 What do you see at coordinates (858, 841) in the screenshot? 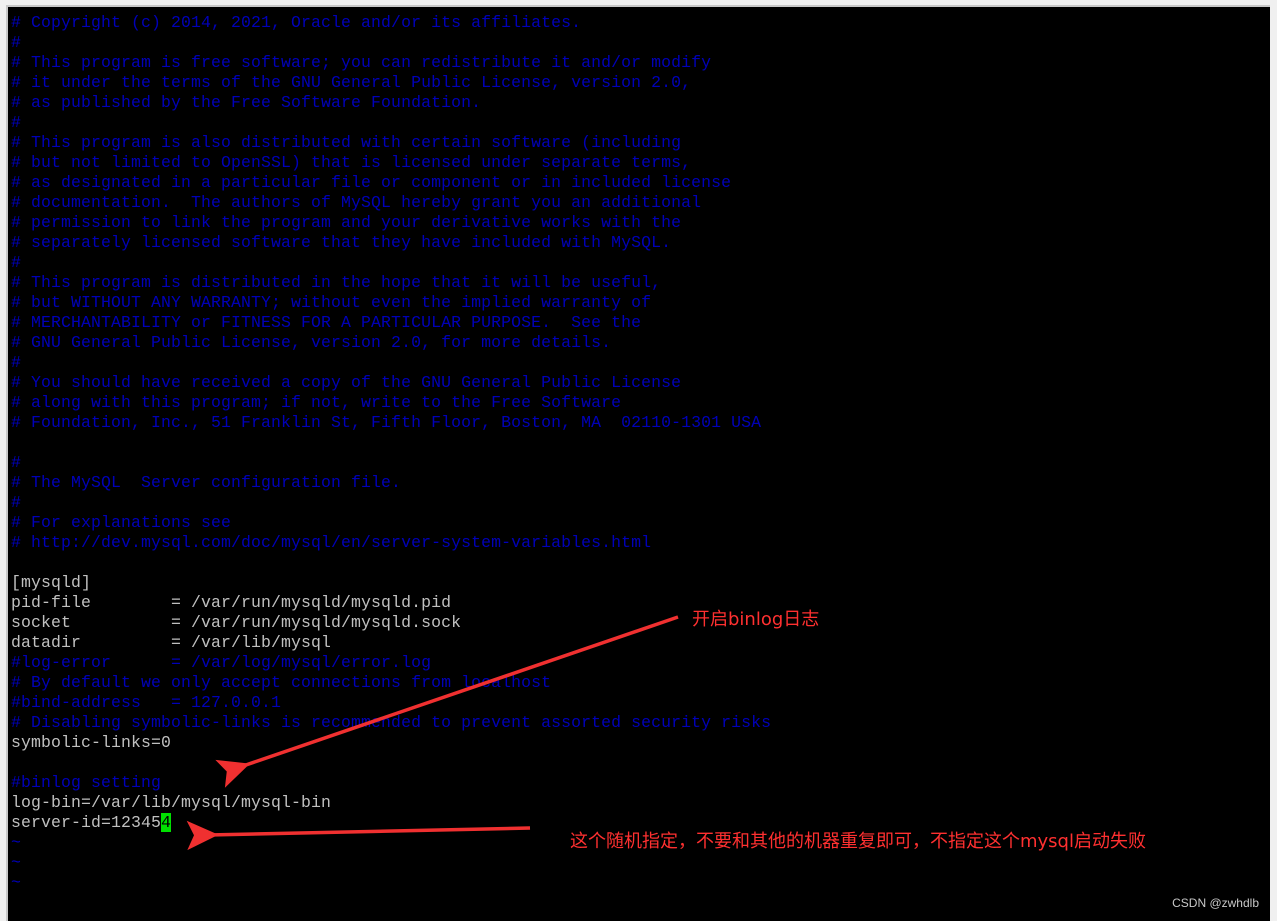
I see `server-id-annotation: 这个随机指定，不要和其他的机器重复即可，不指定这个mysql启动失败` at bounding box center [858, 841].